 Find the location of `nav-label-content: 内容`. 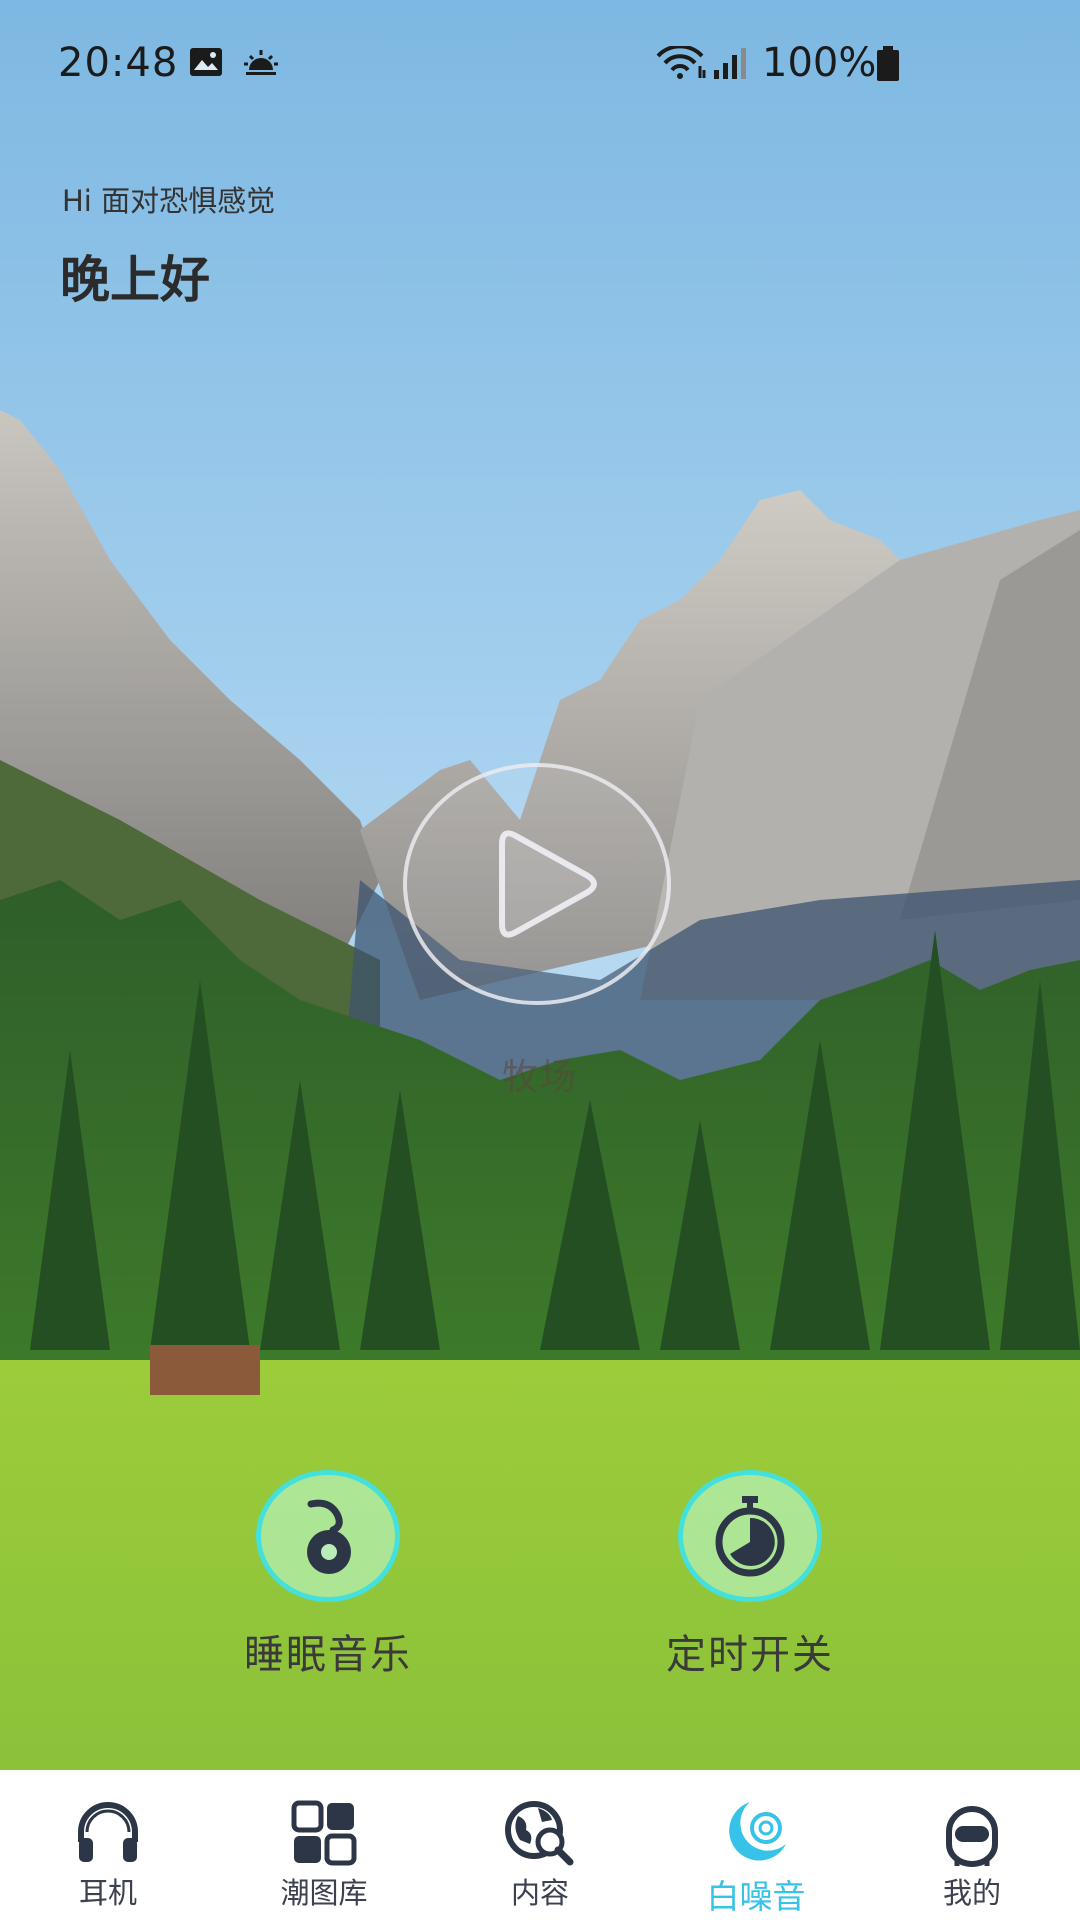

nav-label-content: 内容 is located at coordinates (539, 1893).